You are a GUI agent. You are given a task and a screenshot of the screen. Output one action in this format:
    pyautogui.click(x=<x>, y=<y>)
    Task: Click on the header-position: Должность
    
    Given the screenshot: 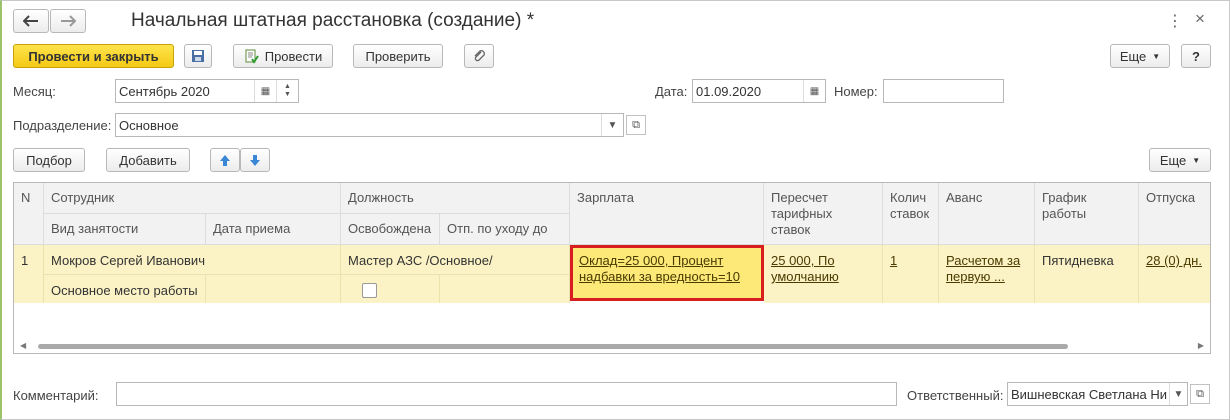 What is the action you would take?
    pyautogui.click(x=455, y=198)
    